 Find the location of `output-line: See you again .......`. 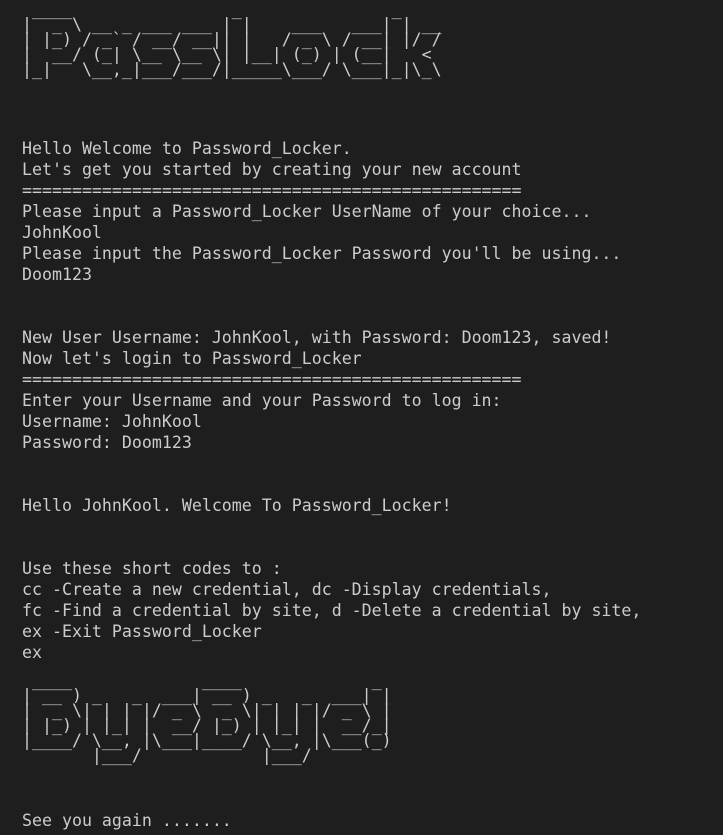

output-line: See you again ....... is located at coordinates (127, 820).